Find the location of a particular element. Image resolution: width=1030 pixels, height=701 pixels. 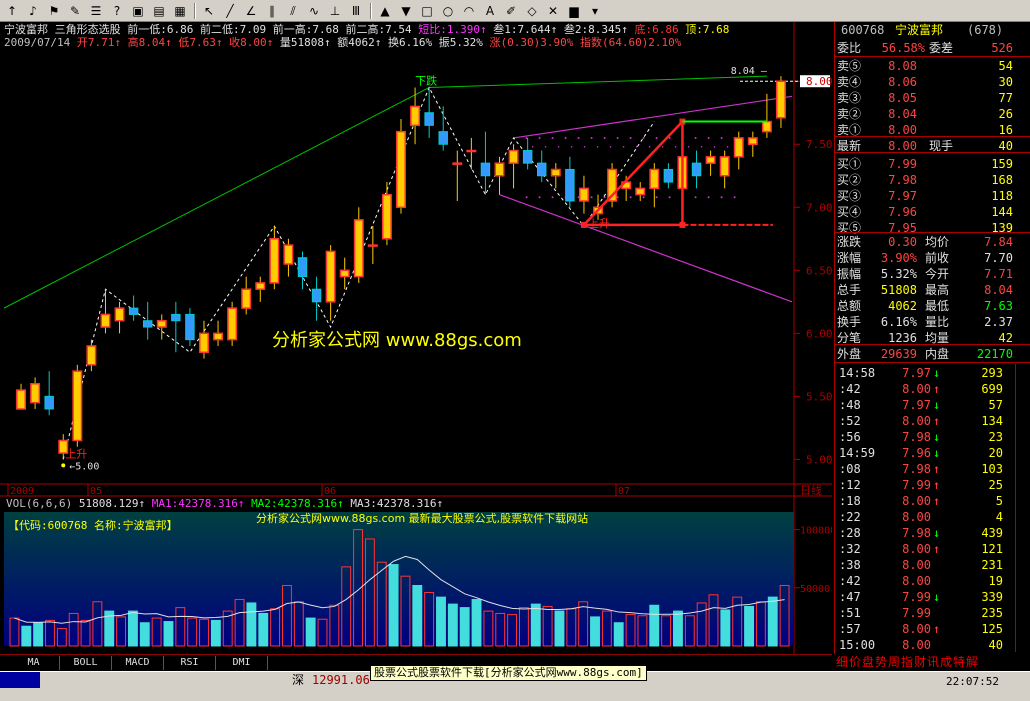

buy-price: 7.98 is located at coordinates (902, 180).